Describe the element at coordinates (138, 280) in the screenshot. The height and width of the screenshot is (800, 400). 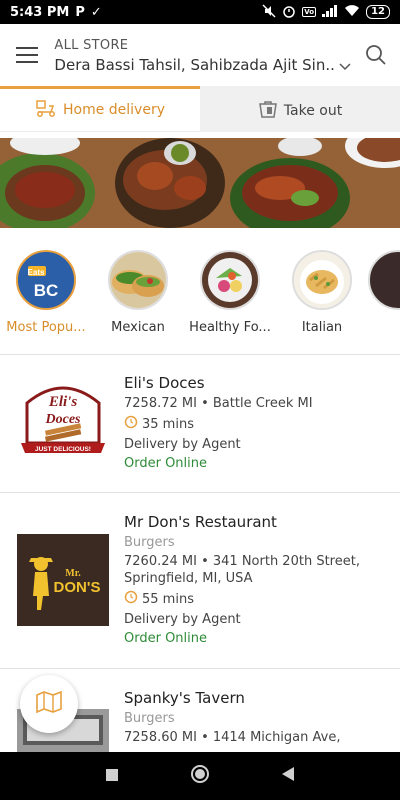
I see `mexican-food-image` at that location.